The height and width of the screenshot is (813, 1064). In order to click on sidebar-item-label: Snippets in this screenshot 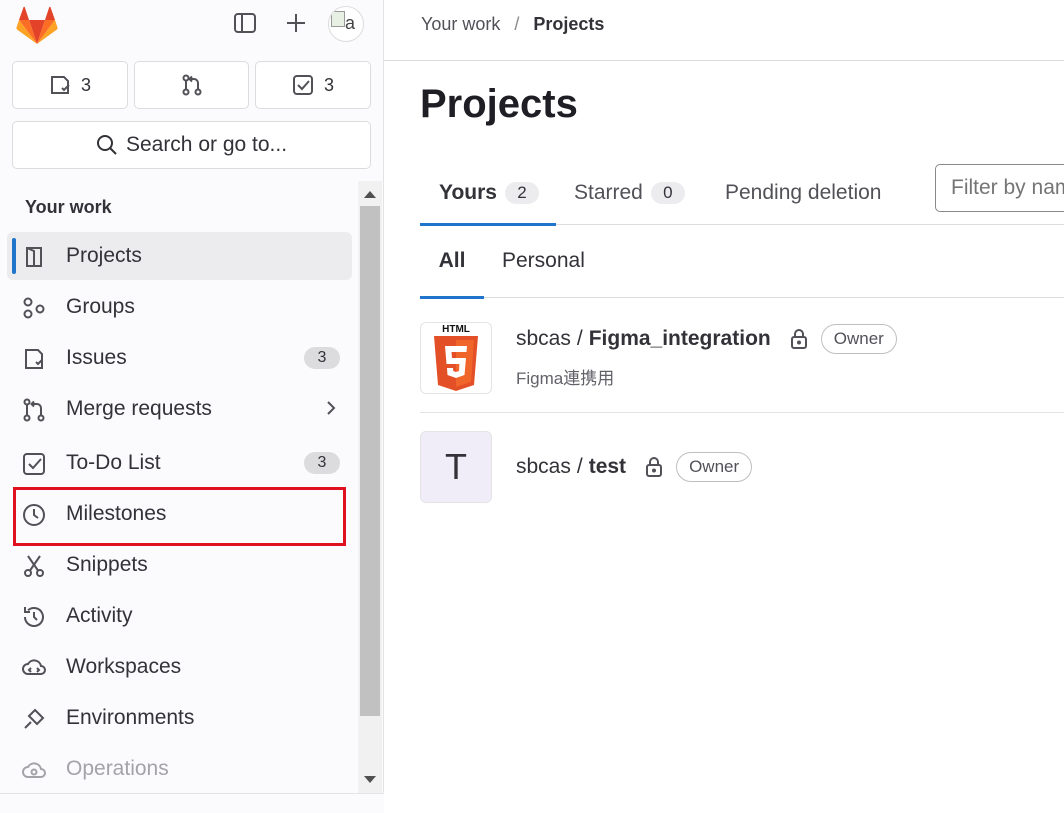, I will do `click(107, 564)`.